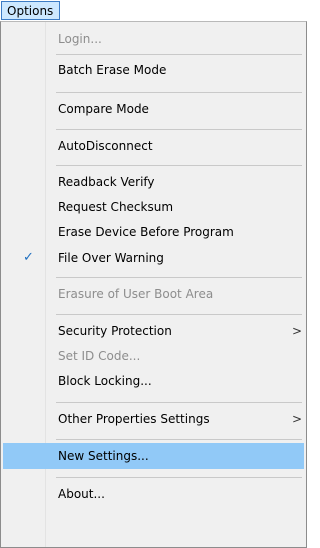 The image size is (320, 548). I want to click on menu-item-readback-verify: Readback Verify, so click(153, 182).